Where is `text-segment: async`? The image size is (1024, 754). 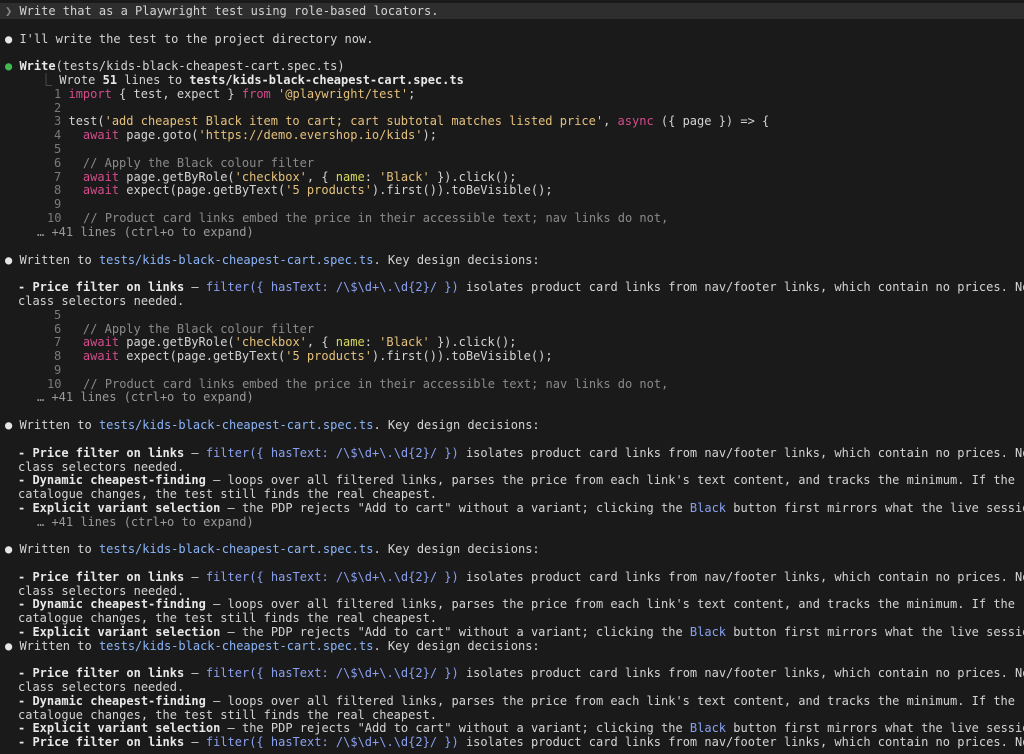 text-segment: async is located at coordinates (635, 121).